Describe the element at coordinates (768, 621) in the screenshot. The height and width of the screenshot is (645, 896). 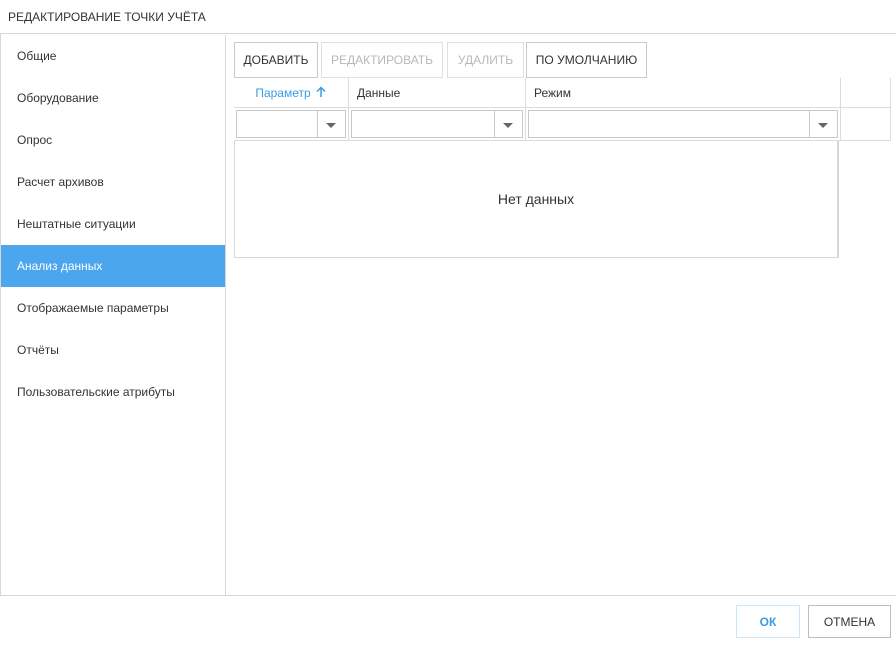
I see `ok-button: ОК` at that location.